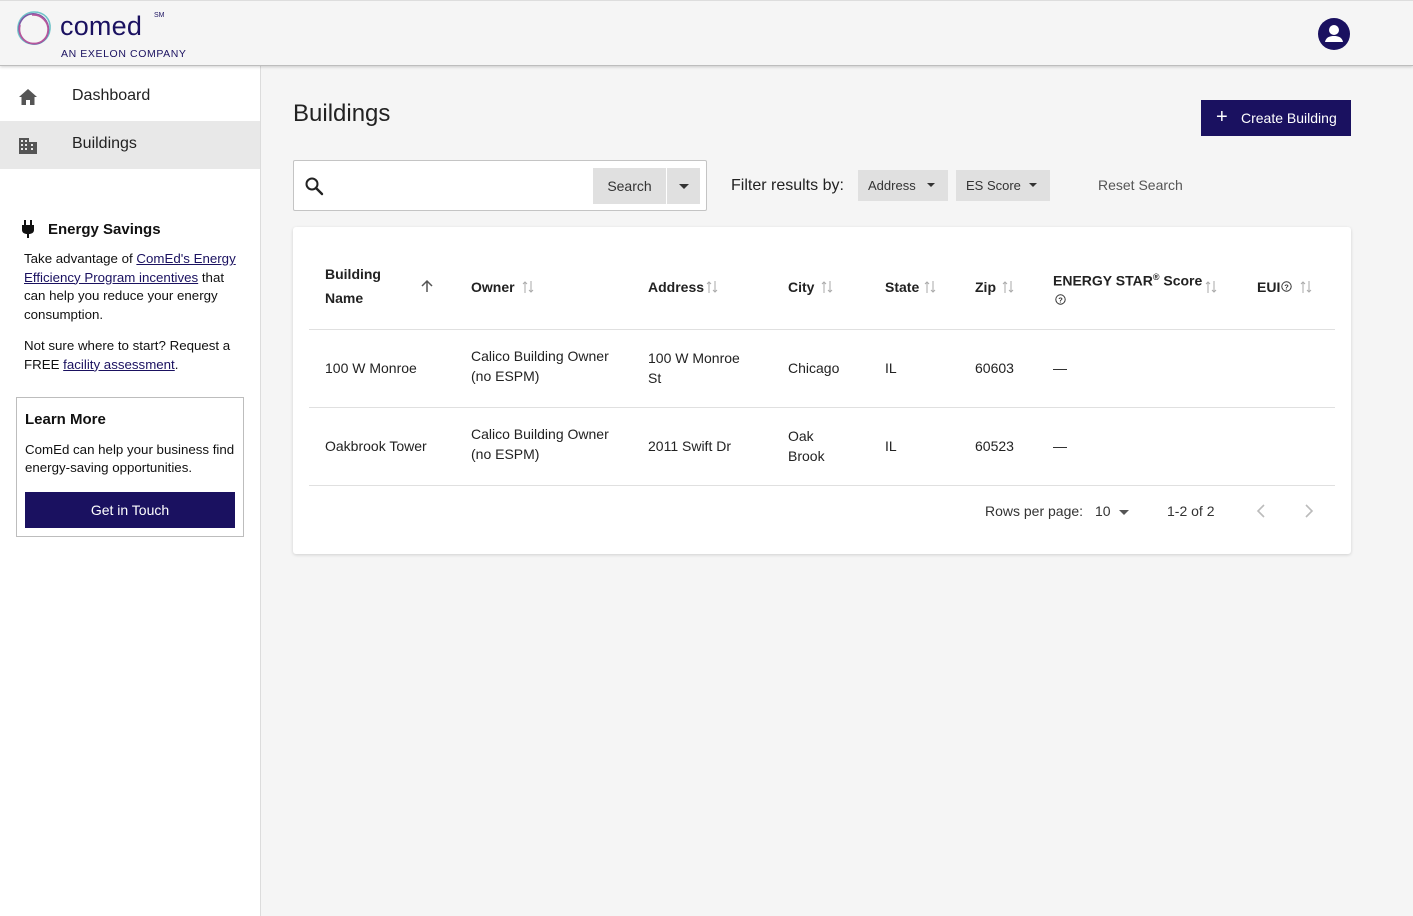 This screenshot has height=916, width=1413. What do you see at coordinates (806, 446) in the screenshot?
I see `cell-city: Oak Brook` at bounding box center [806, 446].